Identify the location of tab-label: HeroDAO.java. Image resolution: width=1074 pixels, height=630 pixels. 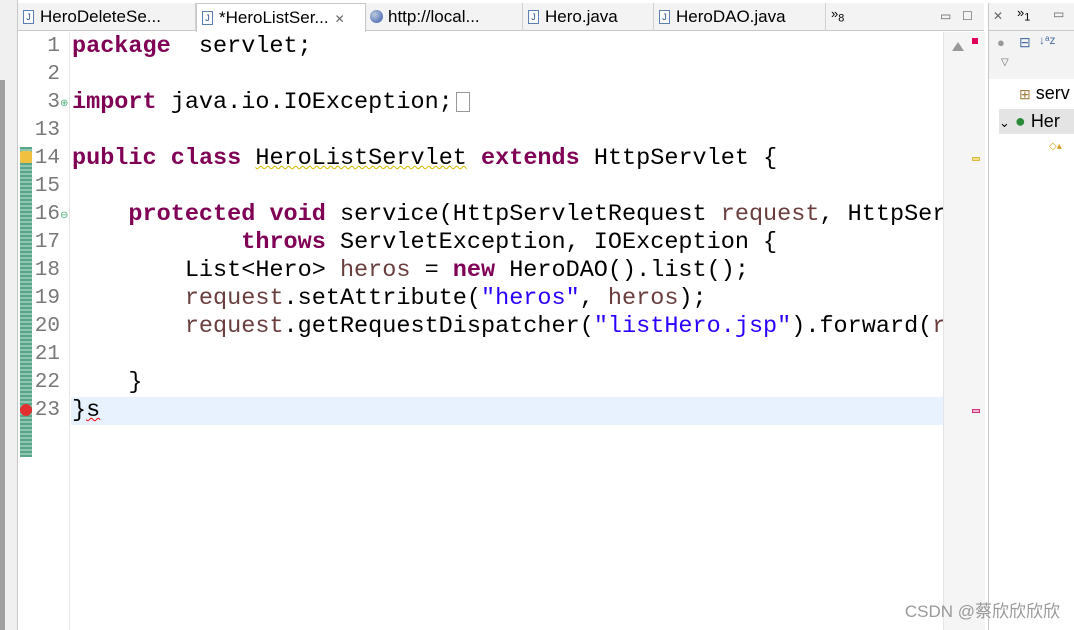
(731, 16).